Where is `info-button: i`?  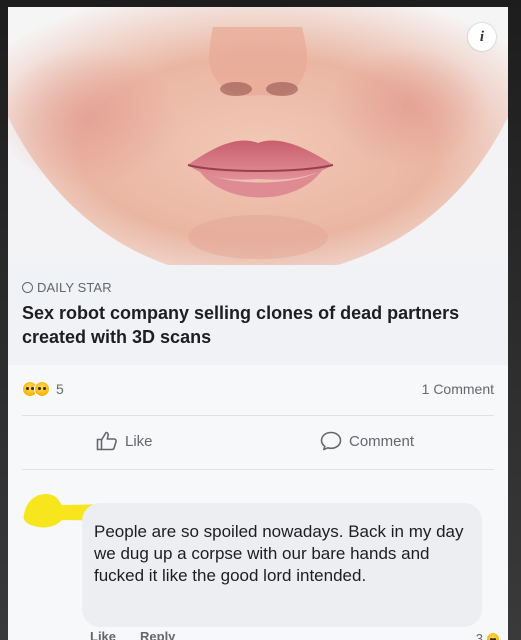
info-button: i is located at coordinates (482, 37).